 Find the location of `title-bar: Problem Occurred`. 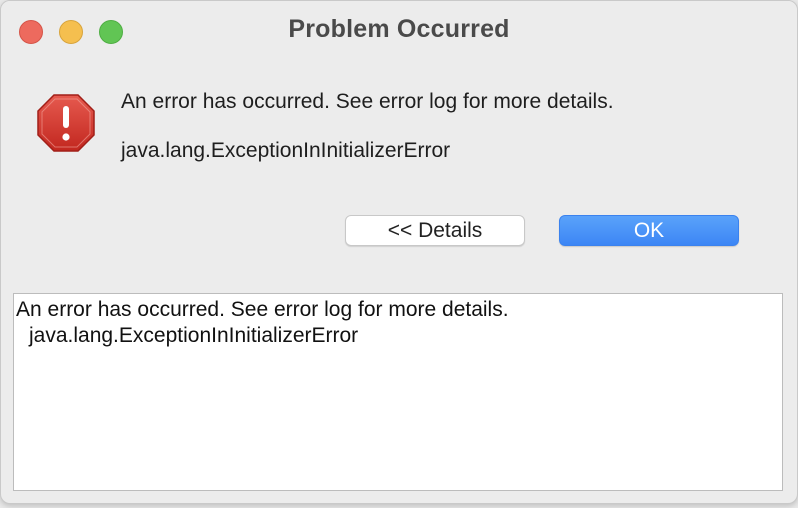

title-bar: Problem Occurred is located at coordinates (399, 31).